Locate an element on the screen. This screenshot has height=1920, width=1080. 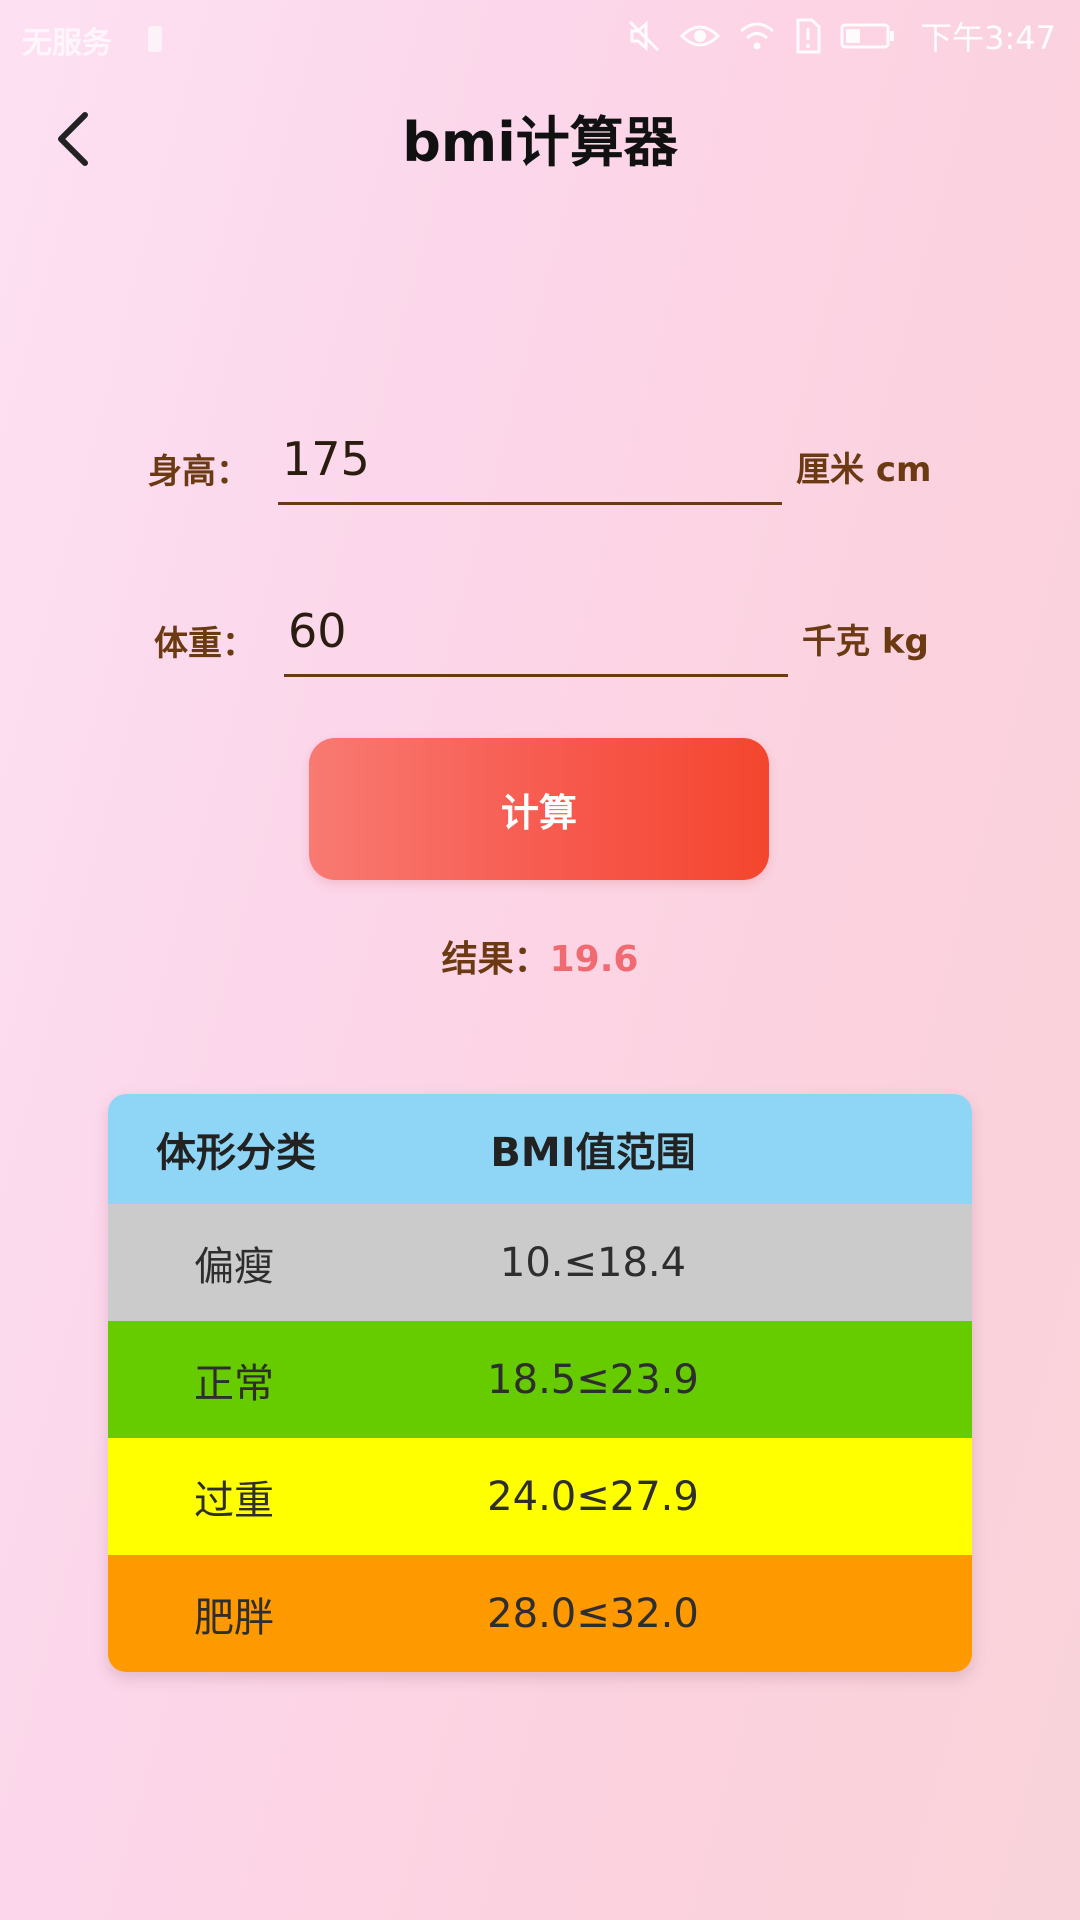
table-header: 体形分类 BMI值范围 is located at coordinates (540, 1149).